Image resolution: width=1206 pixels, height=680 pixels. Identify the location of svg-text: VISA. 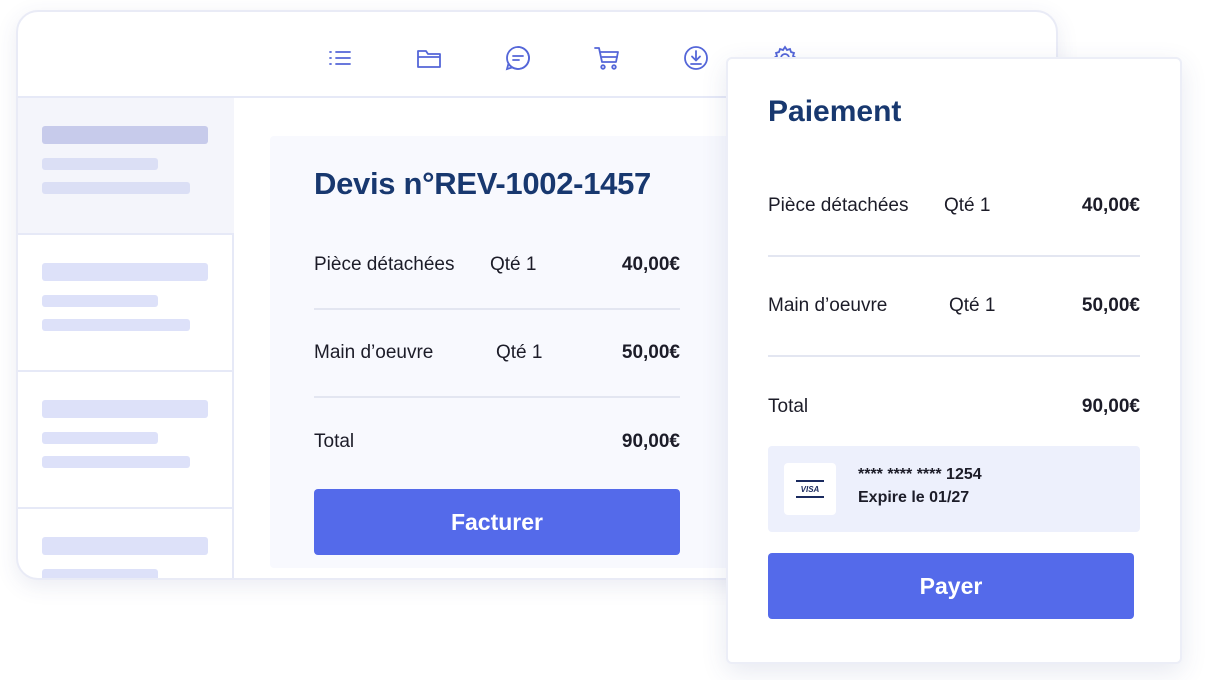
(810, 489).